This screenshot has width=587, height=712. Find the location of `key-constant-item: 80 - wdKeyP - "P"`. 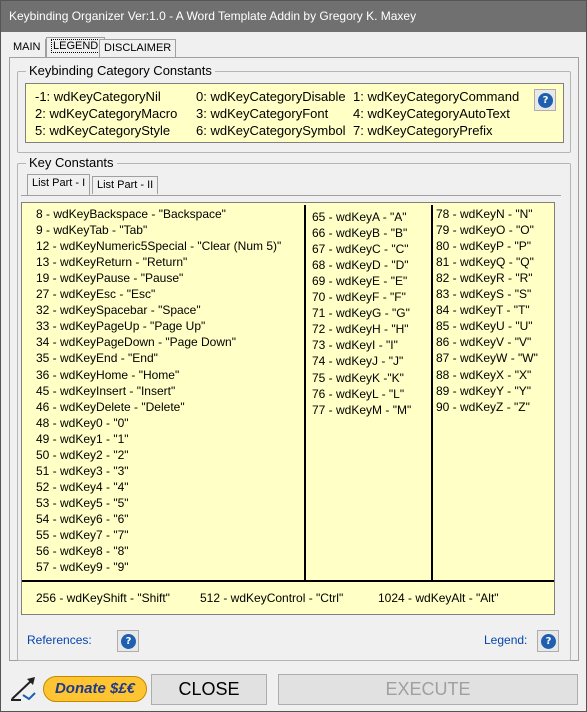

key-constant-item: 80 - wdKeyP - "P" is located at coordinates (484, 246).